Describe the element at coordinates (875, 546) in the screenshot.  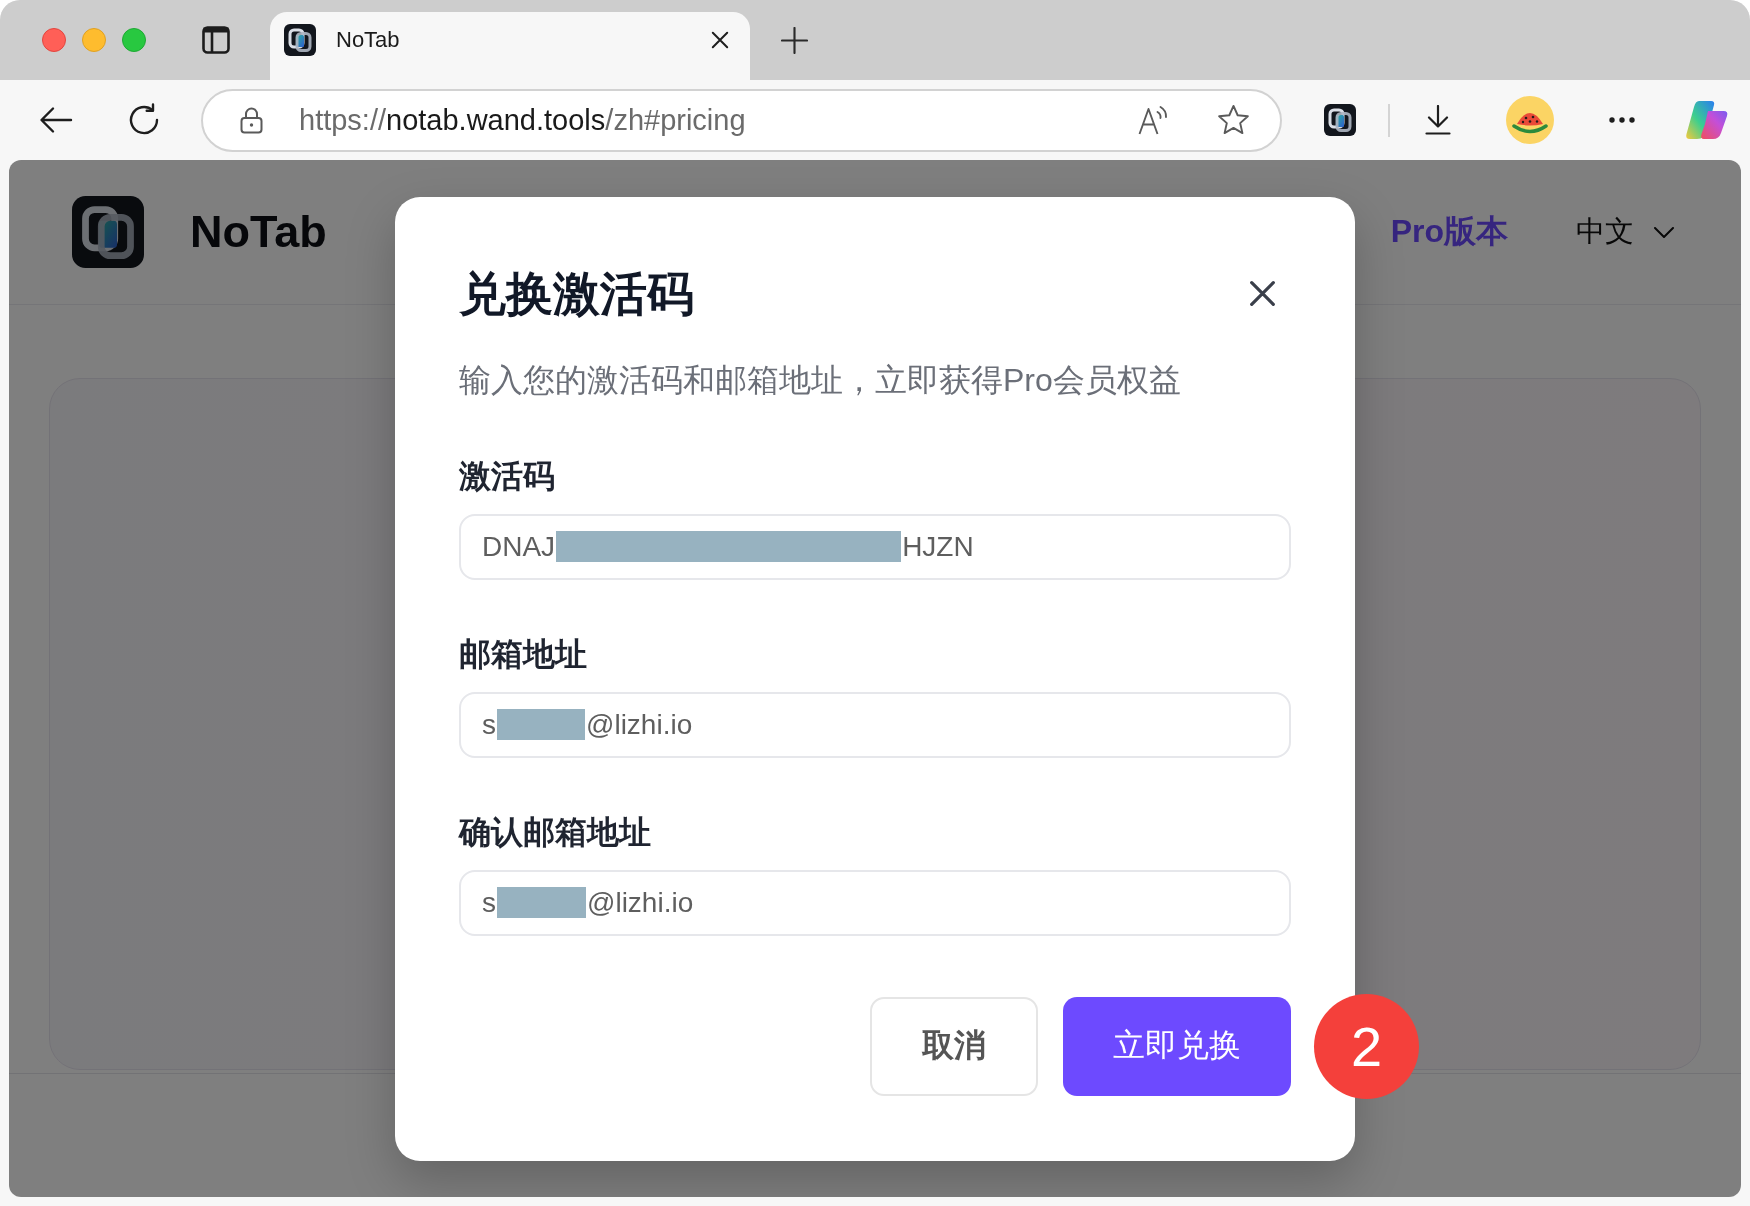
I see `input-field: DNAJ HJZN` at that location.